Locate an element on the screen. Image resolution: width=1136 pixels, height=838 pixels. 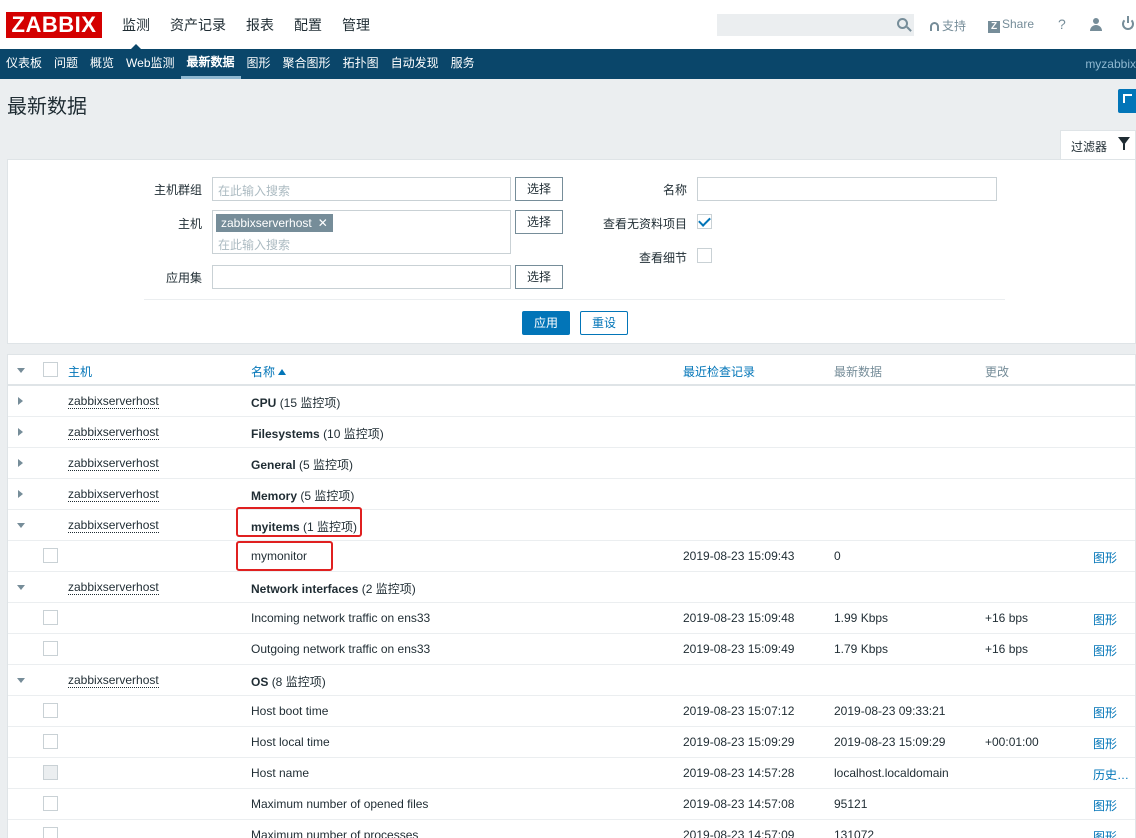
item-name: Host name is located at coordinates (280, 773).